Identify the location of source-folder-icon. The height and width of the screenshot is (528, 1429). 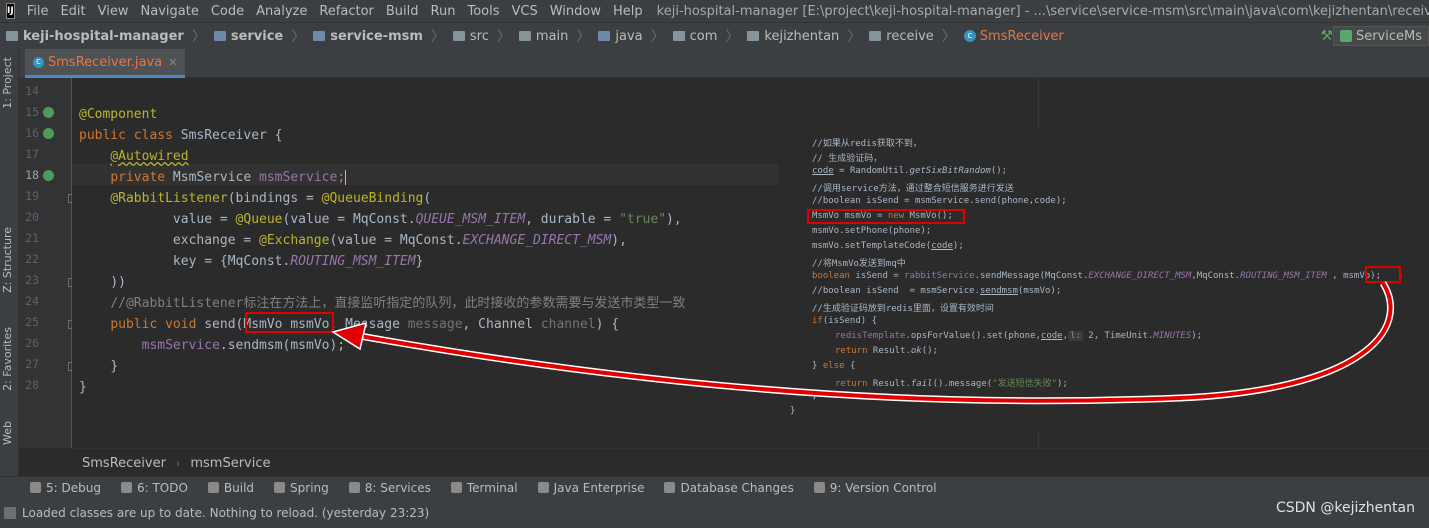
(604, 36).